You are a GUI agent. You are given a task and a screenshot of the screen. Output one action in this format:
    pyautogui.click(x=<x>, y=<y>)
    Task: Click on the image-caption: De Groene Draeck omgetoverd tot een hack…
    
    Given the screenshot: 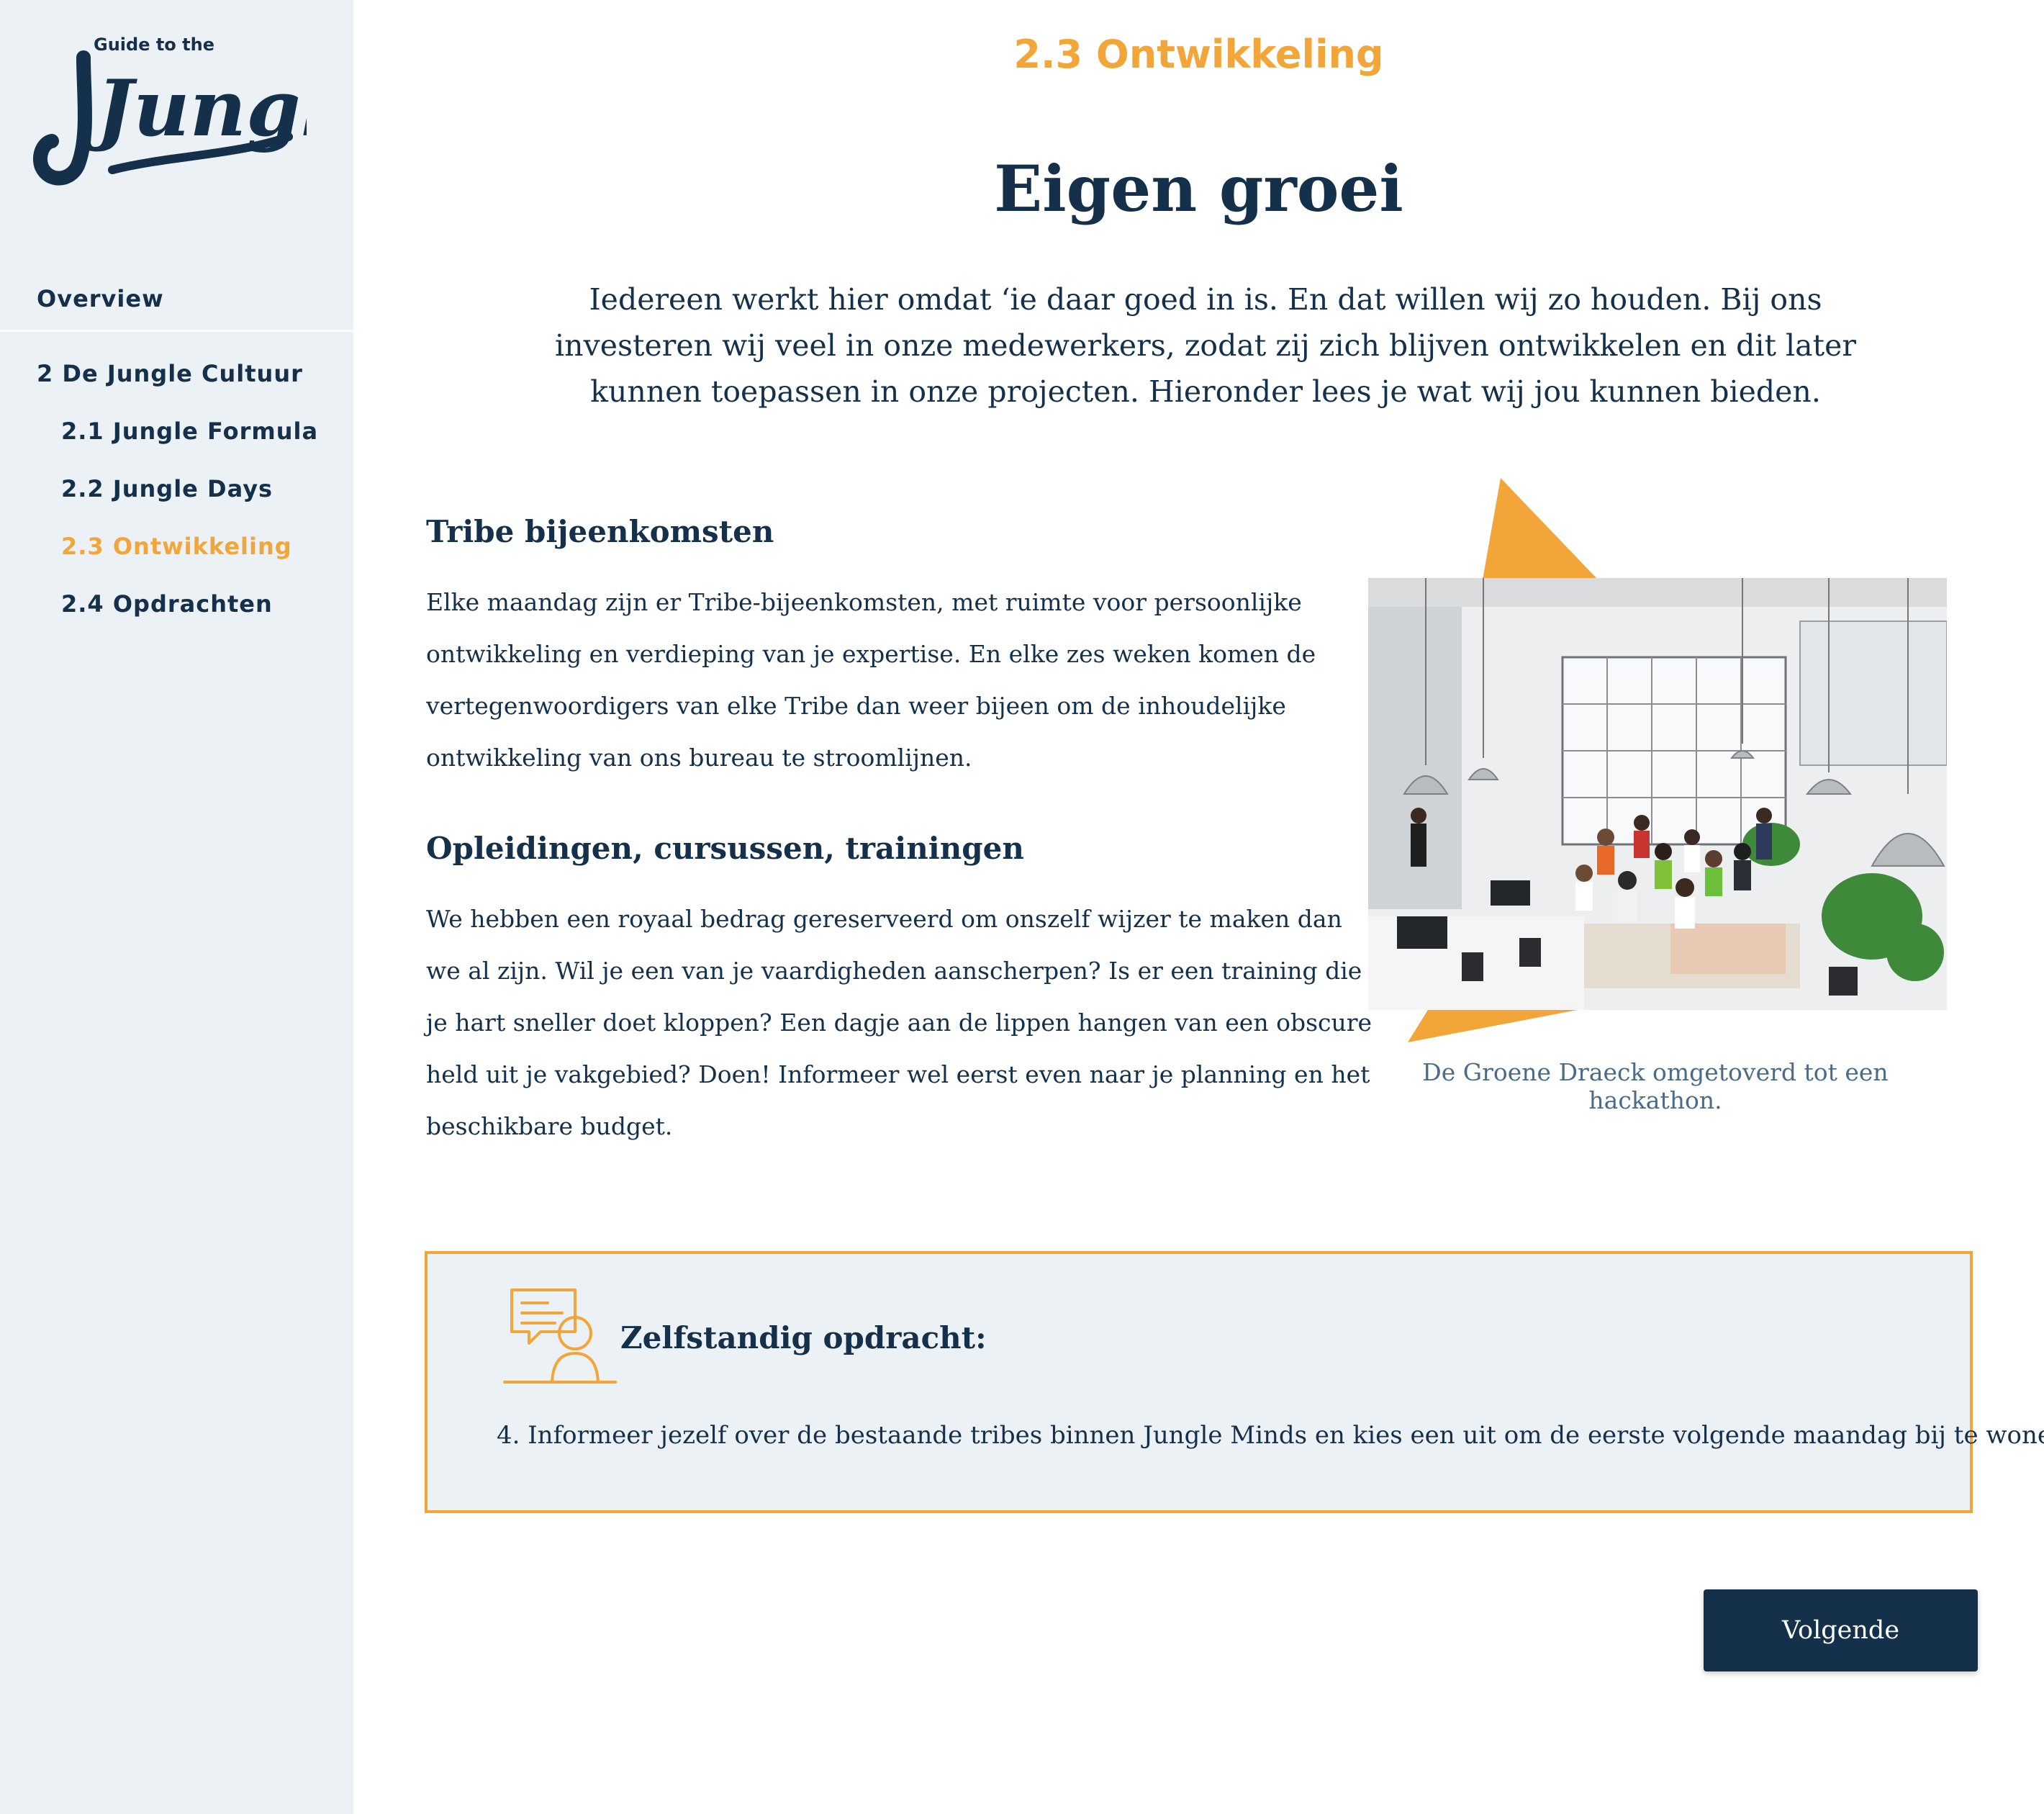 What is the action you would take?
    pyautogui.click(x=1656, y=1086)
    